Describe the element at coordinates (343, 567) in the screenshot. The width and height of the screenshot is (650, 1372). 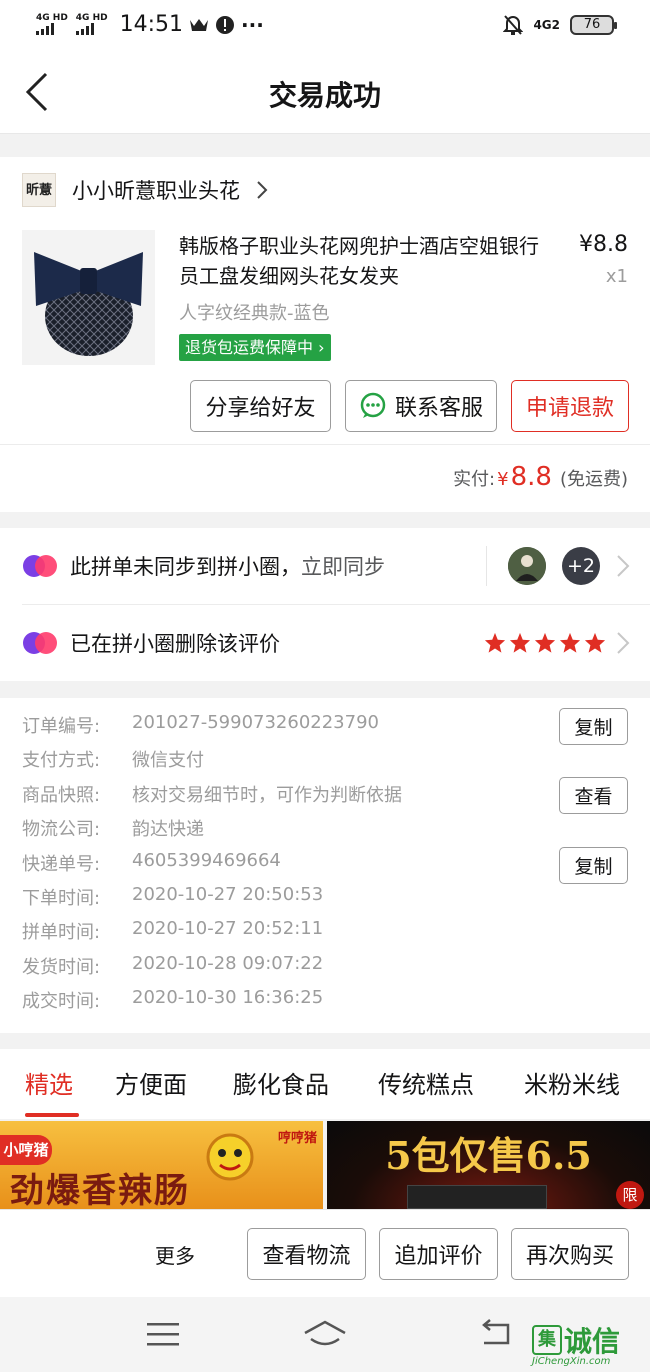
I see `sync-now-link: 立即同步` at that location.